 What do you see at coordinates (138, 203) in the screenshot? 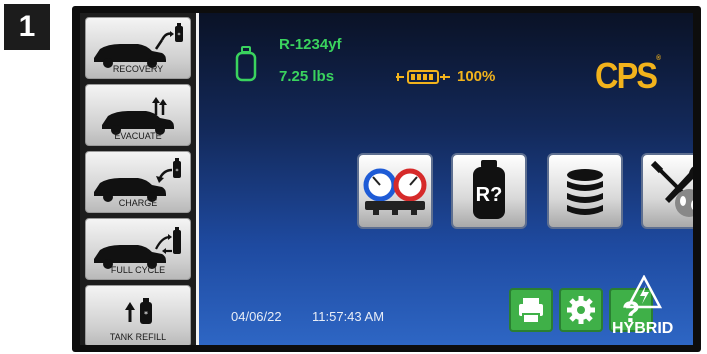
I see `sidebar-item-label: CHARGE` at bounding box center [138, 203].